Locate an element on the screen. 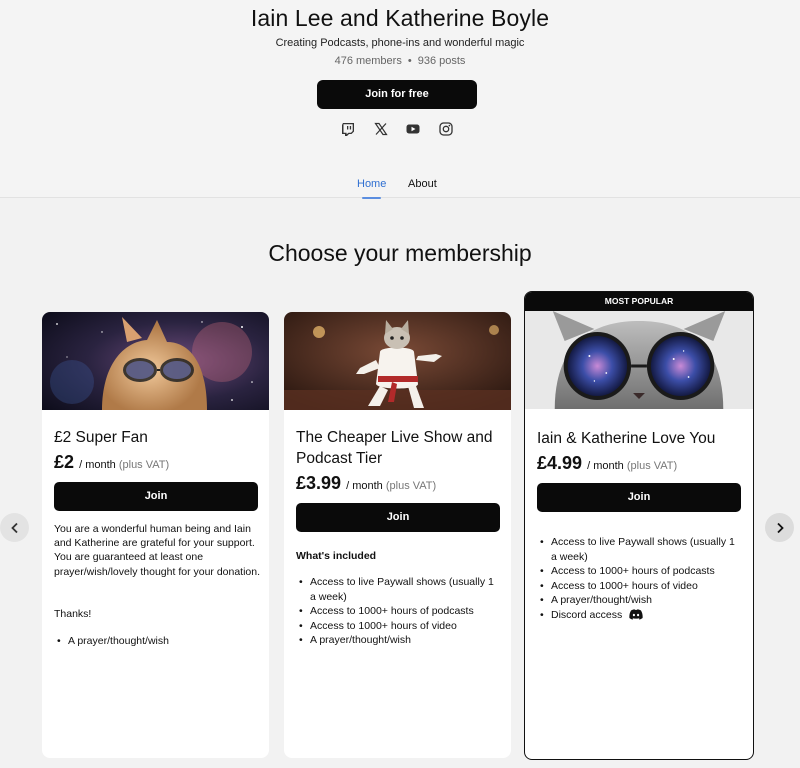 The height and width of the screenshot is (768, 800). tier-price: £4.99 / month (plus VAT) is located at coordinates (607, 463).